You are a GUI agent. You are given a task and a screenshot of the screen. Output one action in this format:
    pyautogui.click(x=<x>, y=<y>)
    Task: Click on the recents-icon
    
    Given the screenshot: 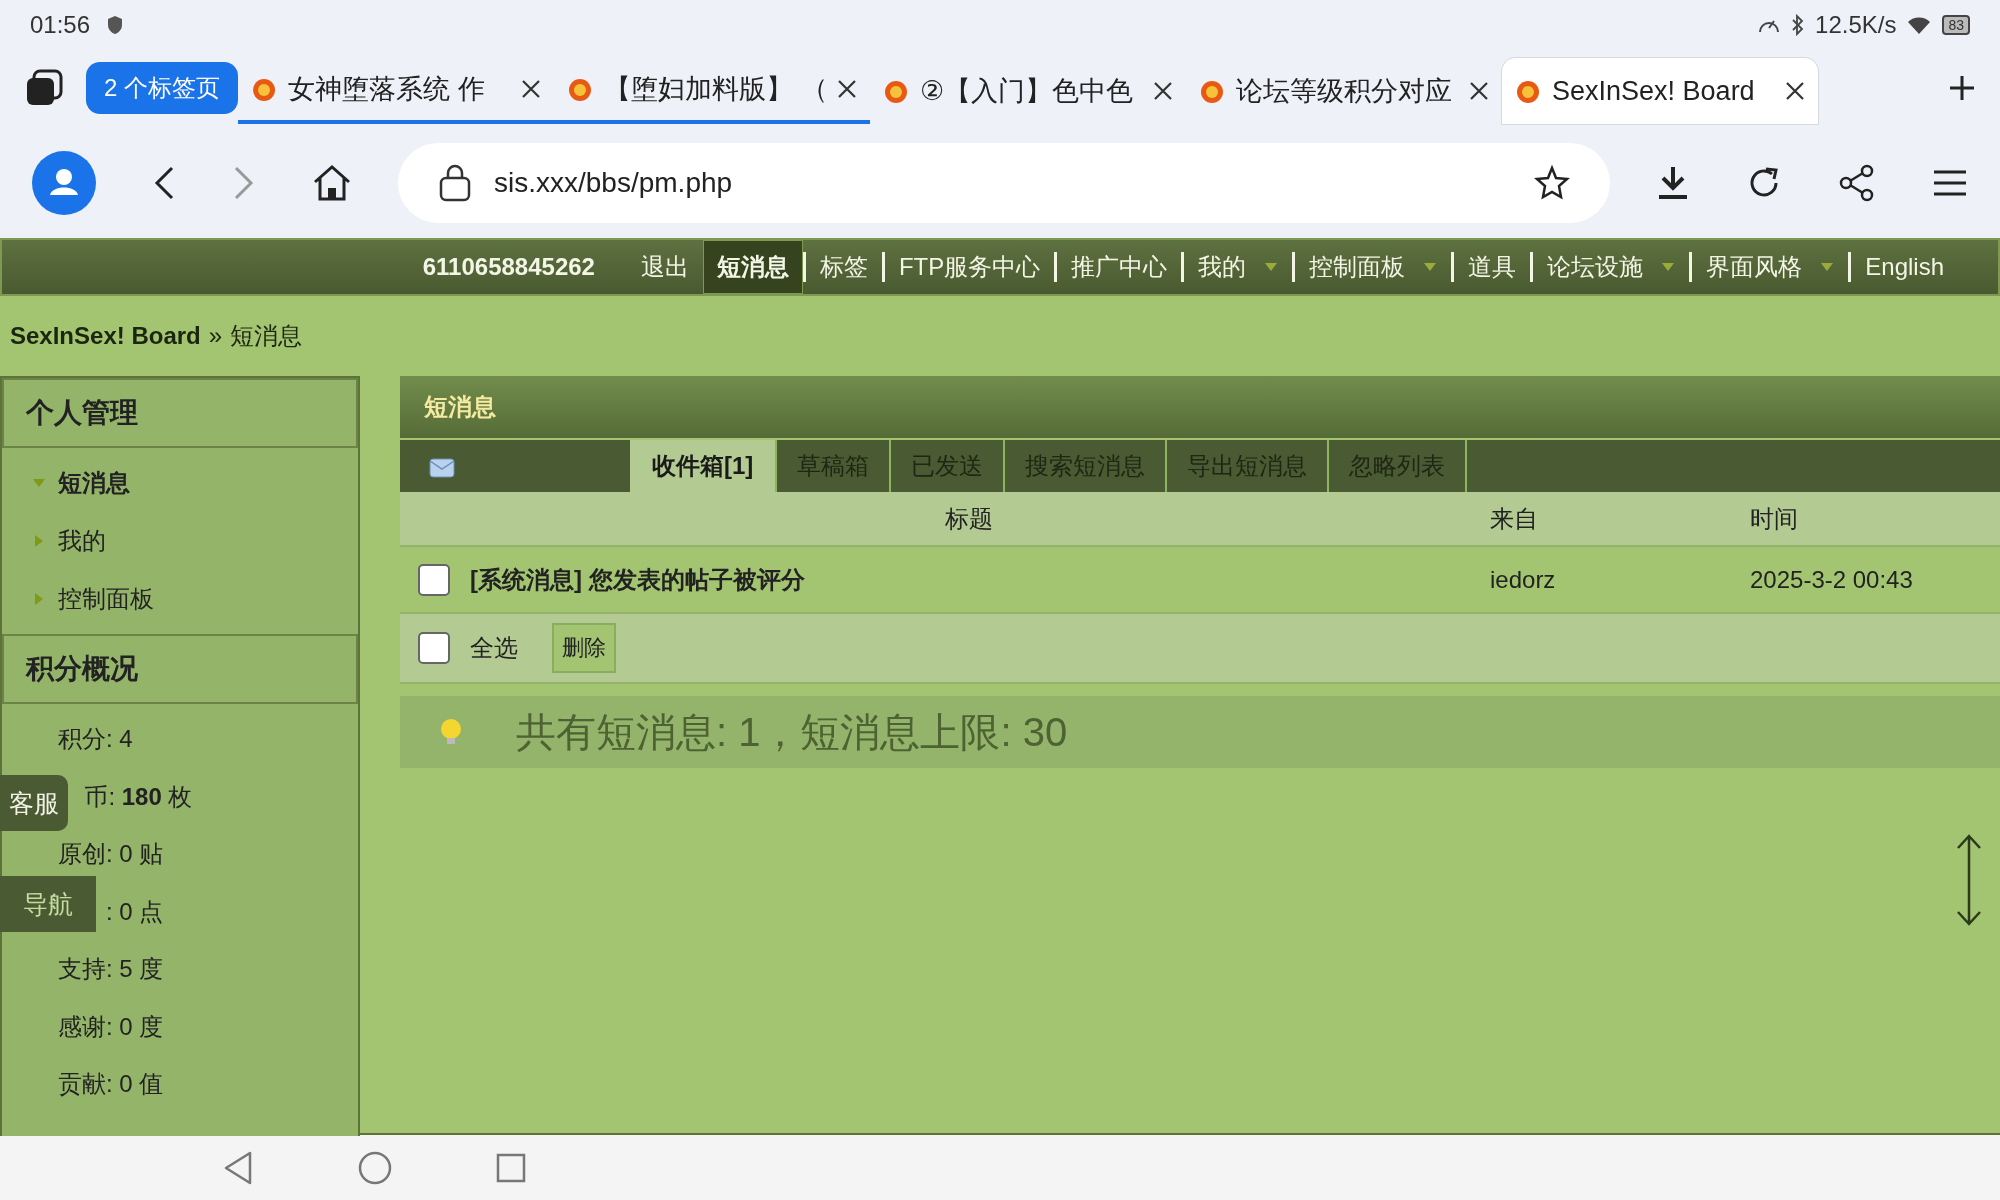 What is the action you would take?
    pyautogui.click(x=511, y=1167)
    